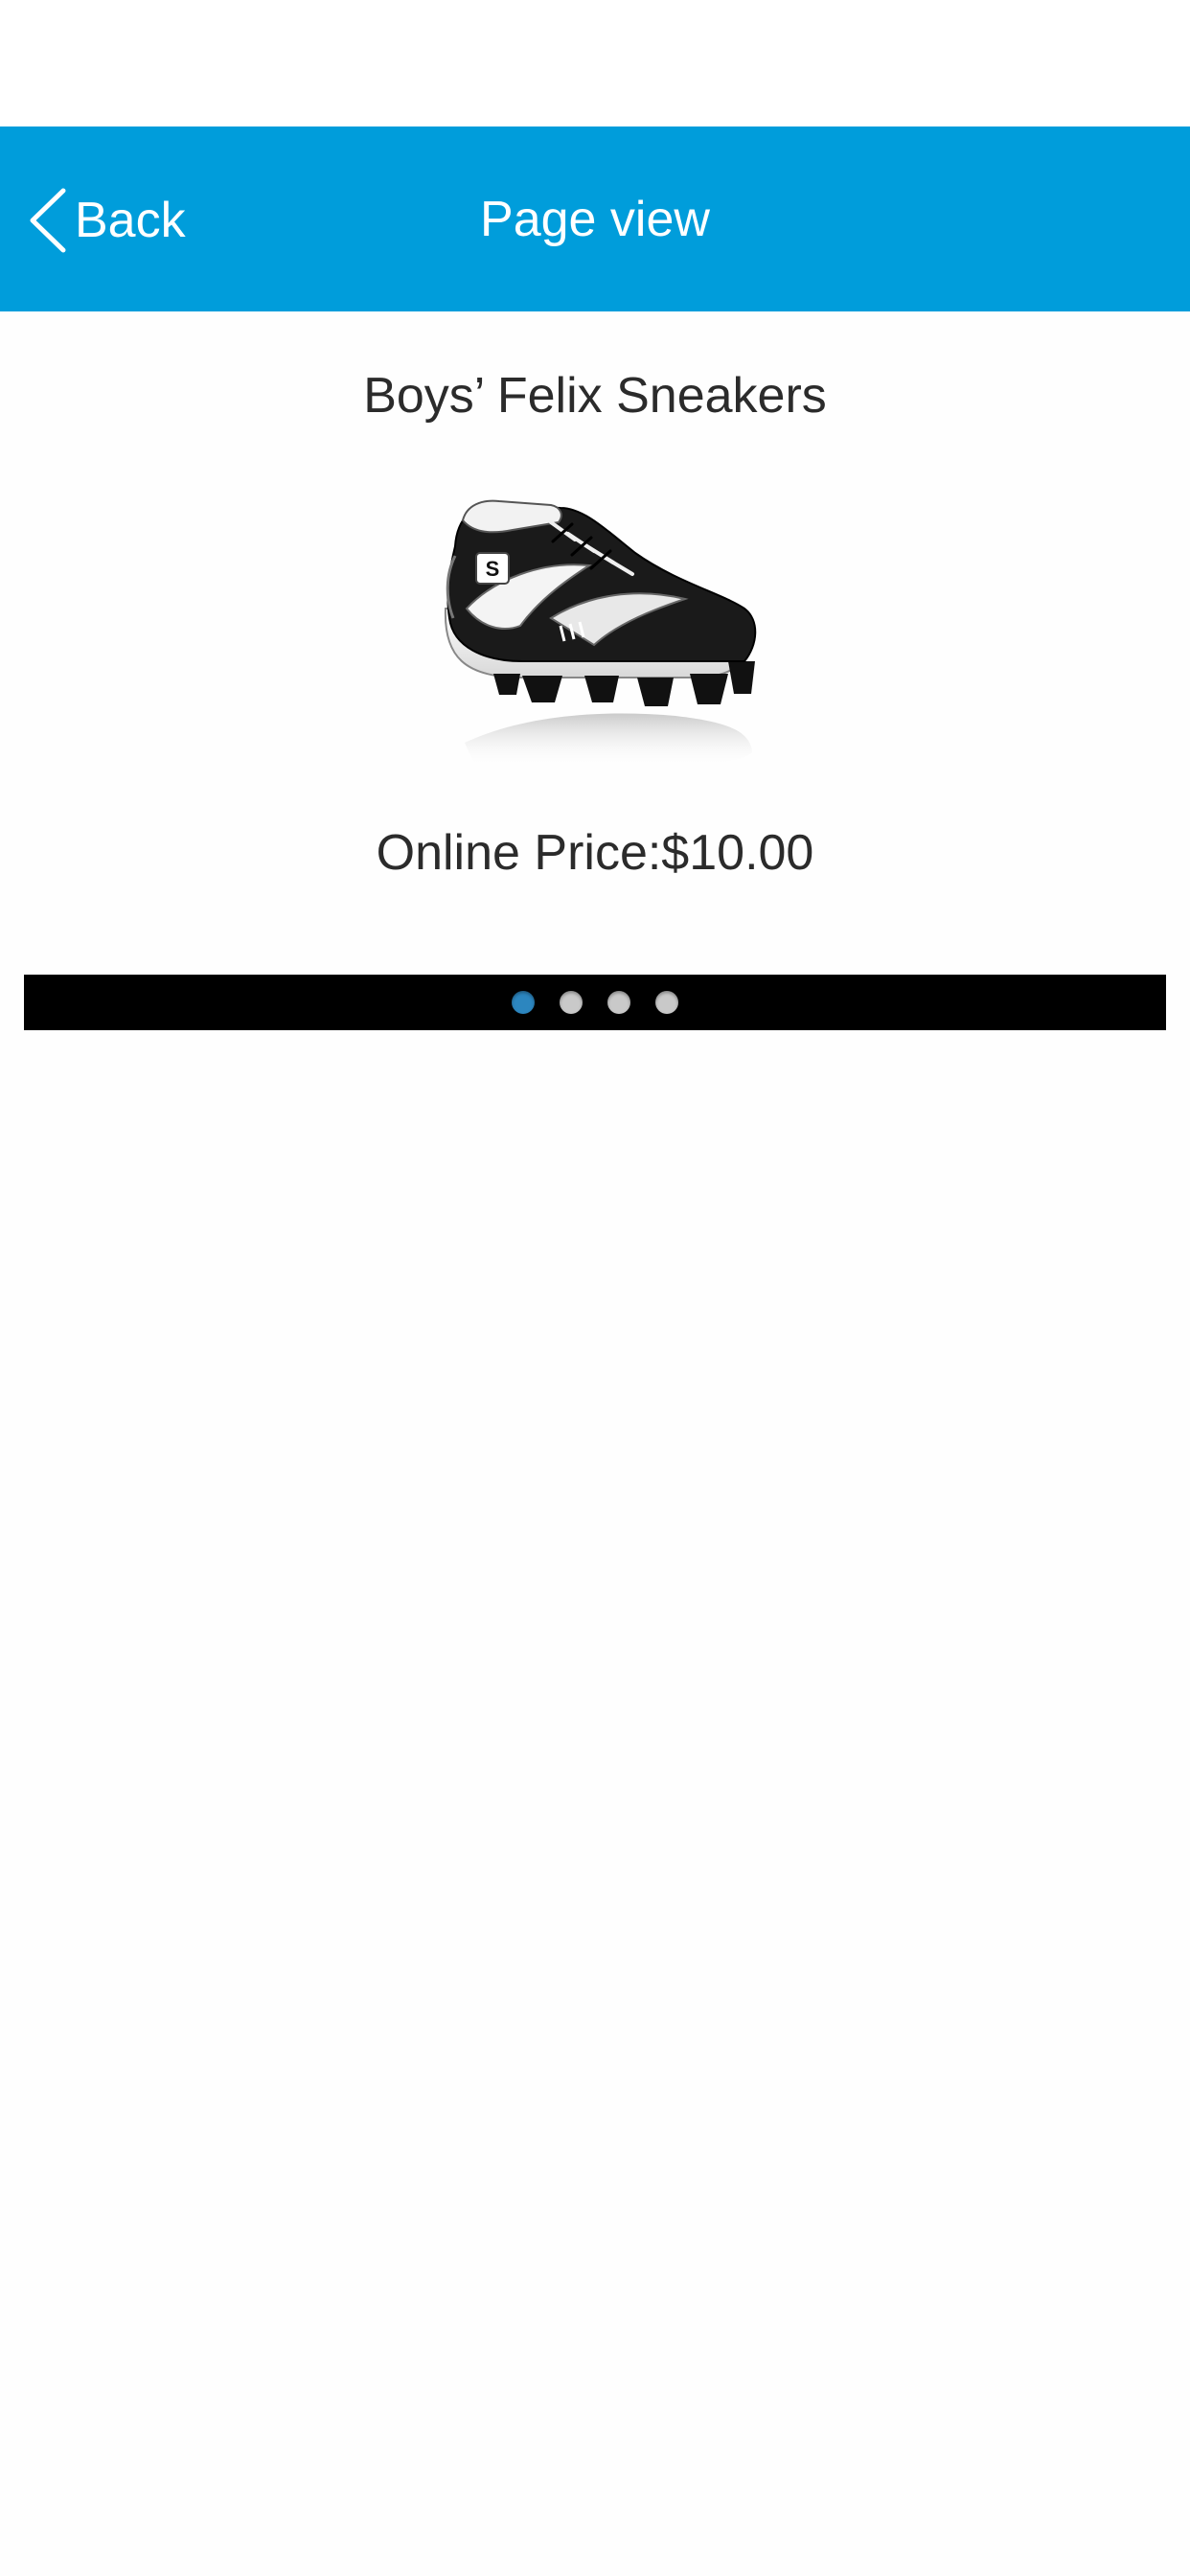 The image size is (1190, 2576). I want to click on status-bar, so click(595, 63).